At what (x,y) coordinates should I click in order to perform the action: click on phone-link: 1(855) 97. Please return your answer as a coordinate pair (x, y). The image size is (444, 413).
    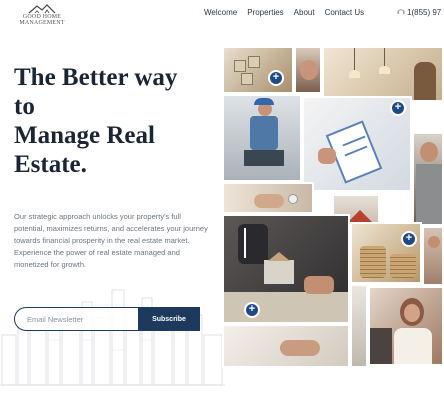
    Looking at the image, I should click on (419, 12).